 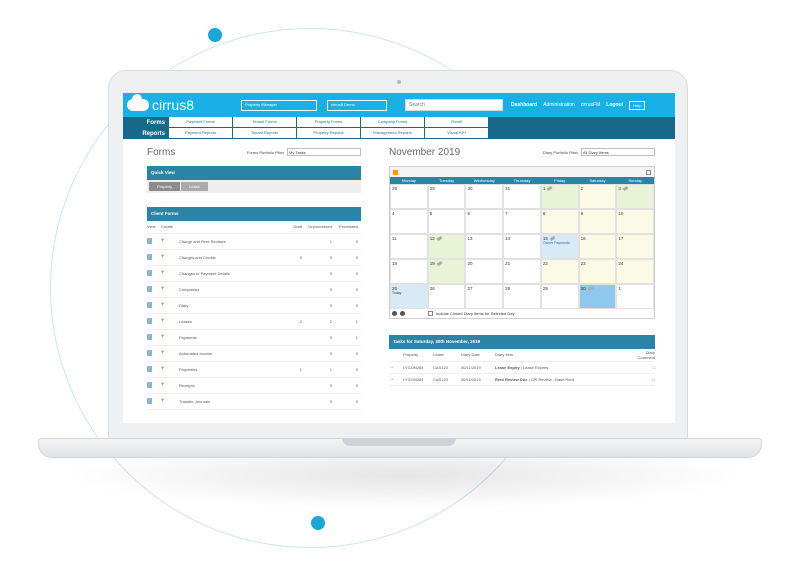 What do you see at coordinates (195, 186) in the screenshot?
I see `tab-lease: Lease` at bounding box center [195, 186].